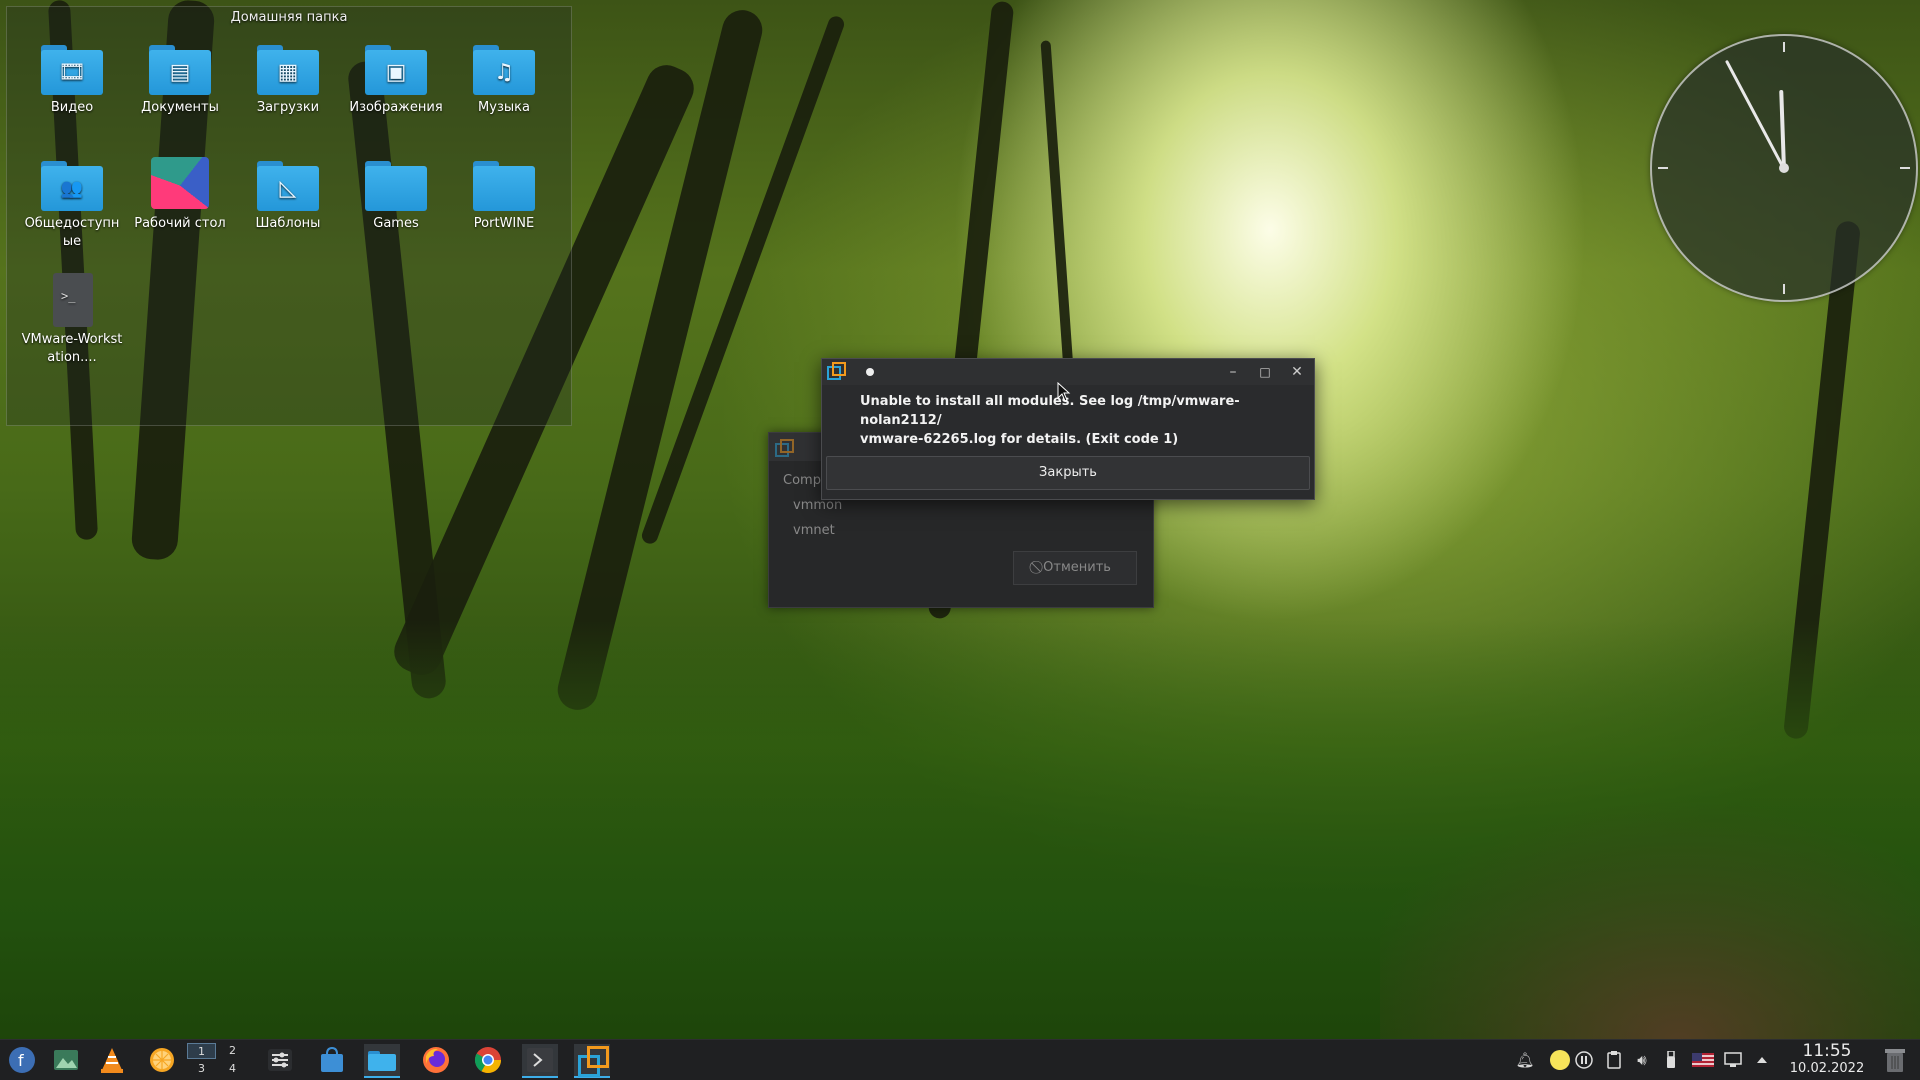 The height and width of the screenshot is (1080, 1920). I want to click on night-color-icon, so click(1560, 1060).